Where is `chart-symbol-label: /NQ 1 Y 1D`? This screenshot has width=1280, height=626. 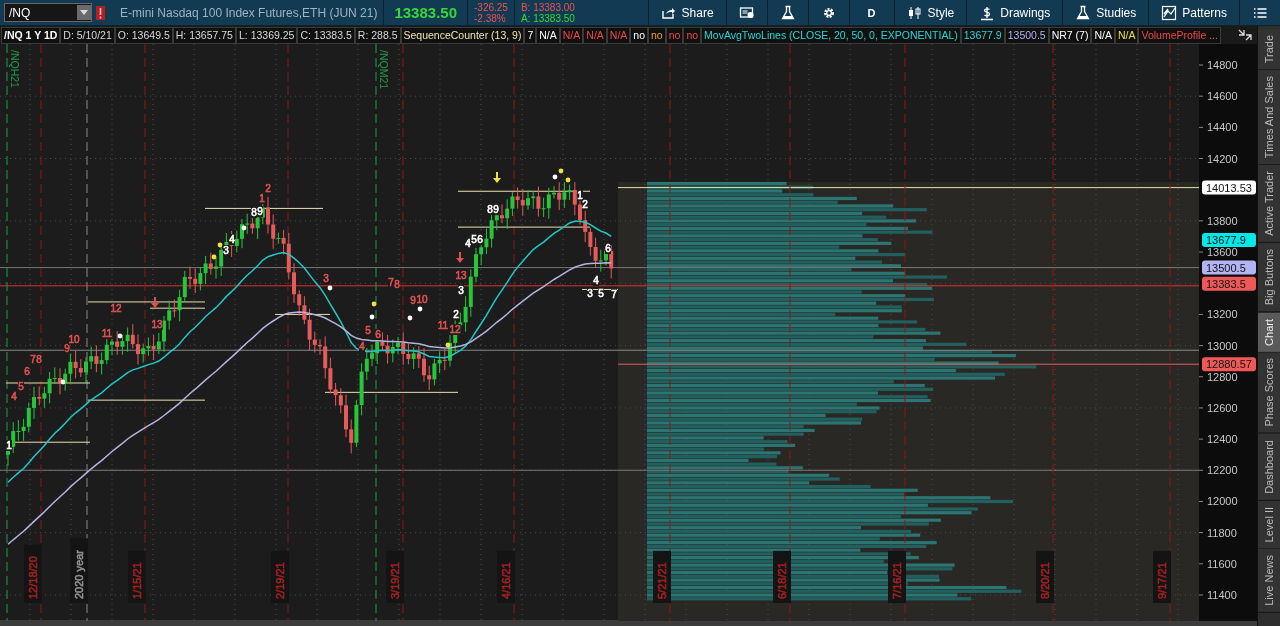 chart-symbol-label: /NQ 1 Y 1D is located at coordinates (31, 35).